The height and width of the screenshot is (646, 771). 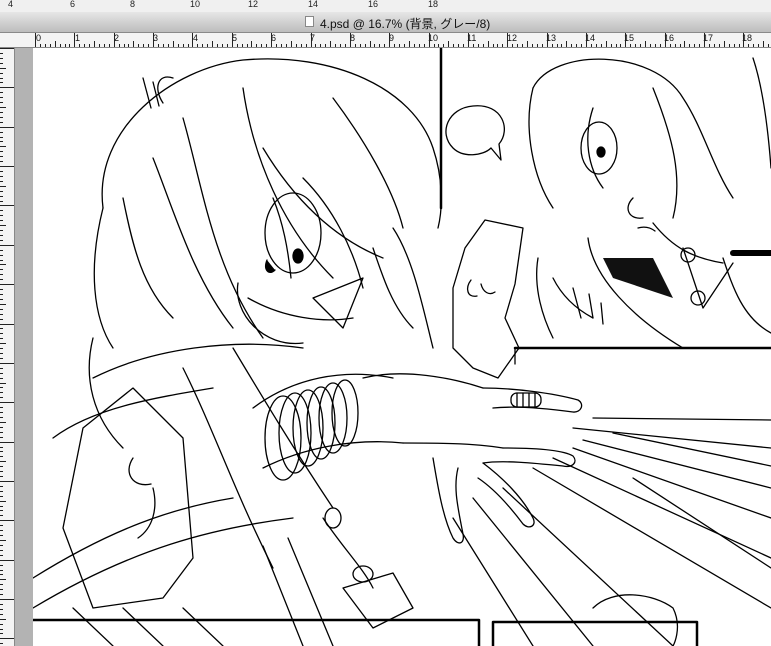 I want to click on ruler-label: 12, so click(x=253, y=4).